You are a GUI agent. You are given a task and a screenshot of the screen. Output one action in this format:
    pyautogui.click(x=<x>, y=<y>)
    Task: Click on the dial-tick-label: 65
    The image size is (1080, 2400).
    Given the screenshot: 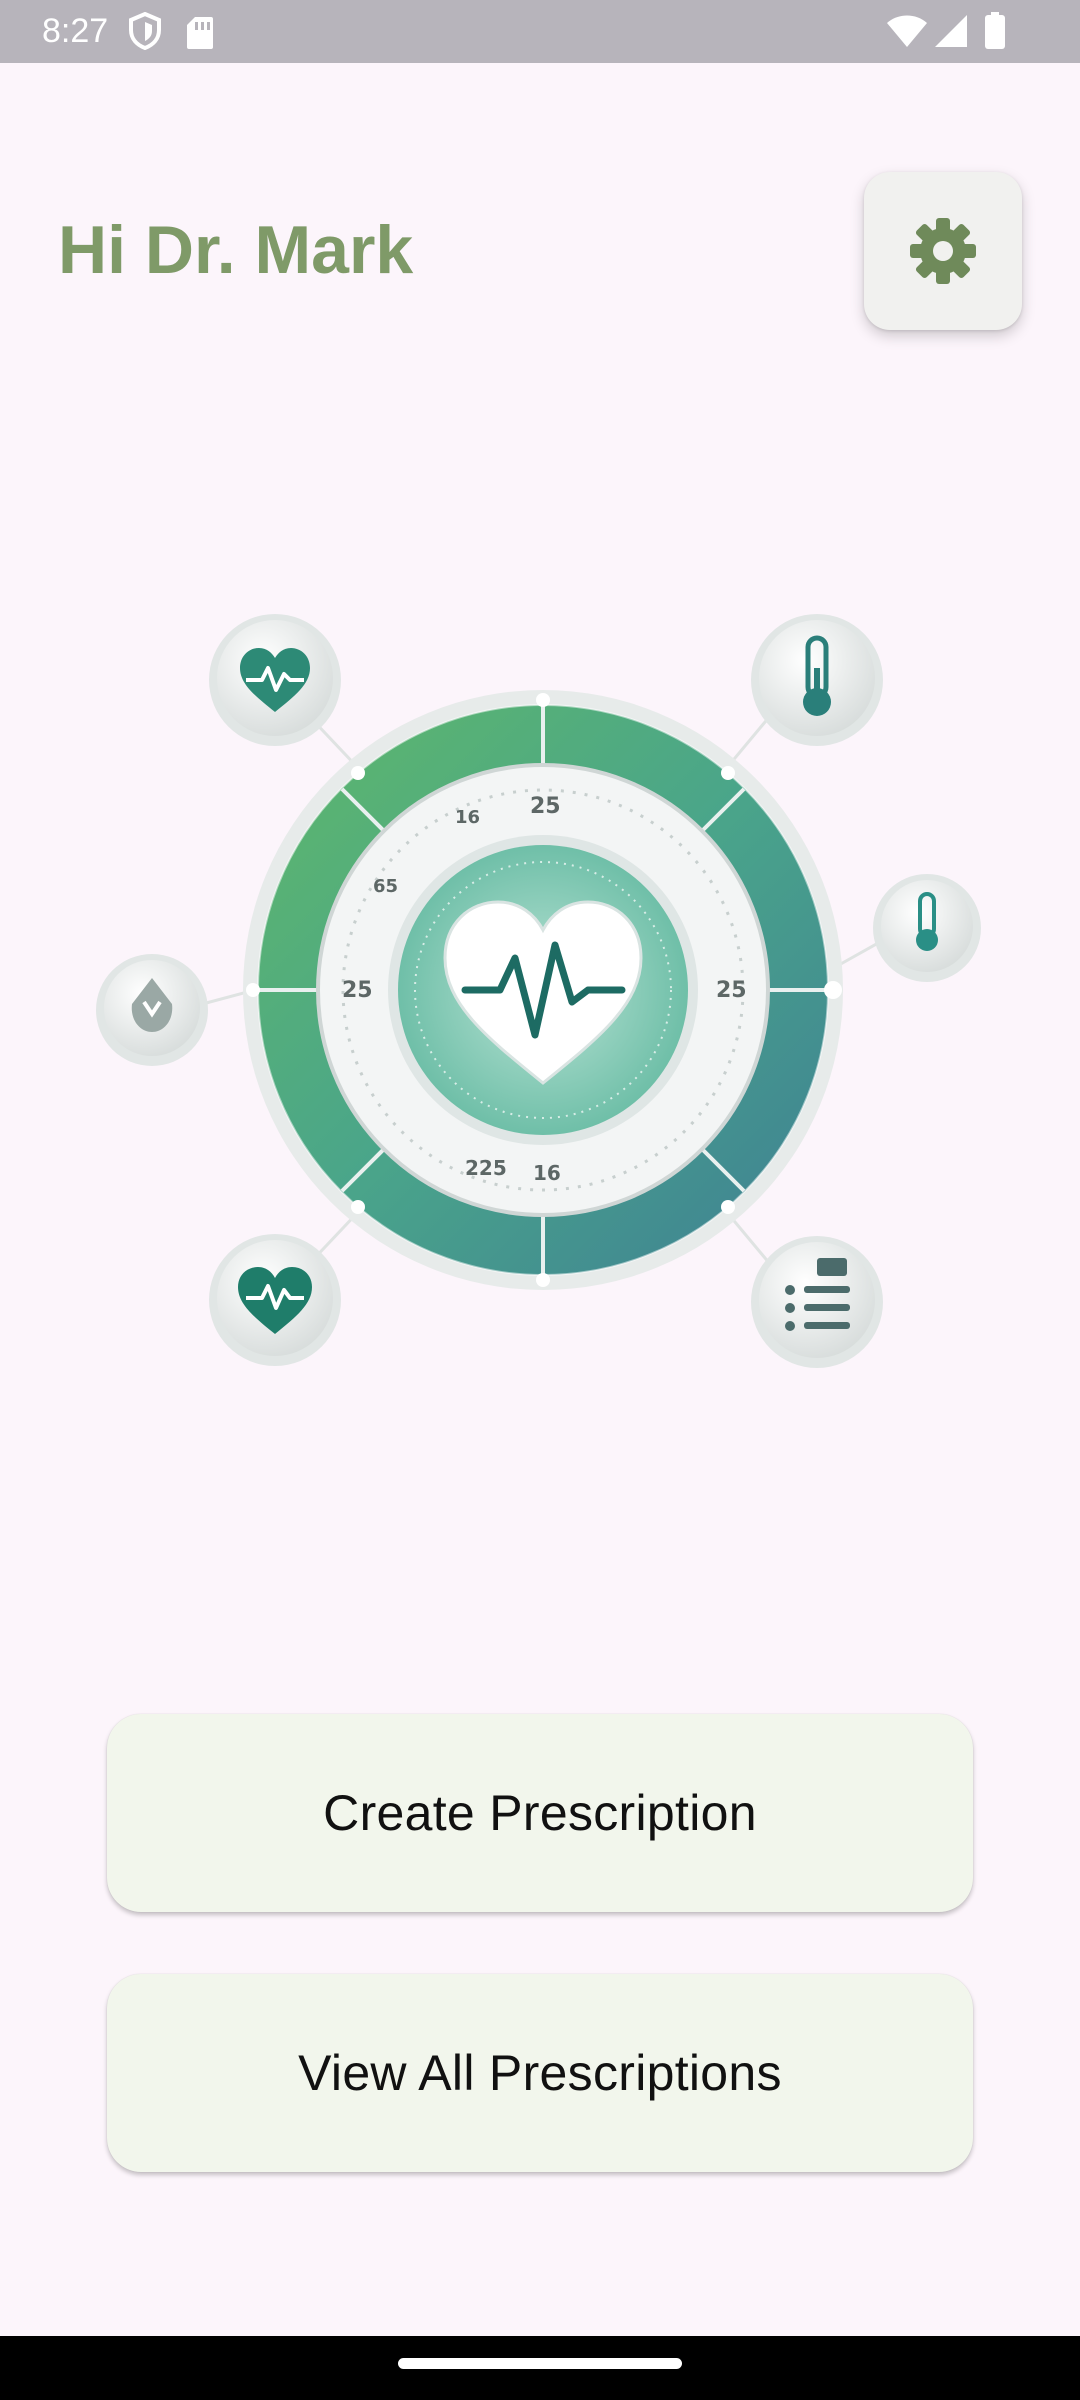 What is the action you would take?
    pyautogui.click(x=385, y=886)
    